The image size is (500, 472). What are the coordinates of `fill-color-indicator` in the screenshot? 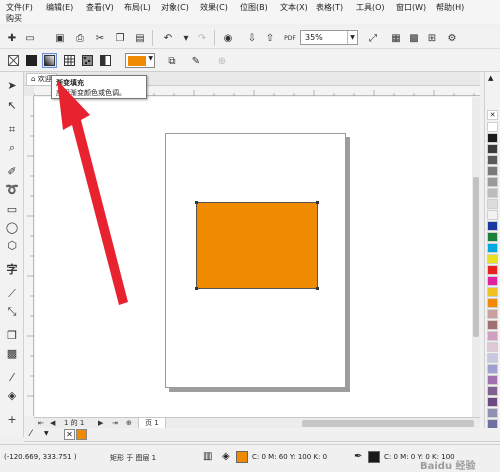 It's located at (242, 457).